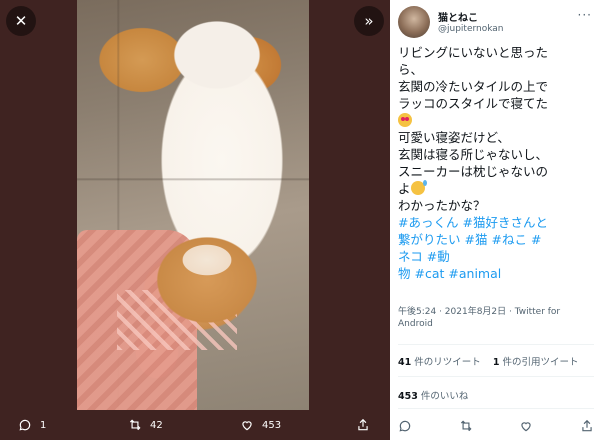 The height and width of the screenshot is (440, 600). I want to click on hashtag-link: #cat, so click(430, 273).